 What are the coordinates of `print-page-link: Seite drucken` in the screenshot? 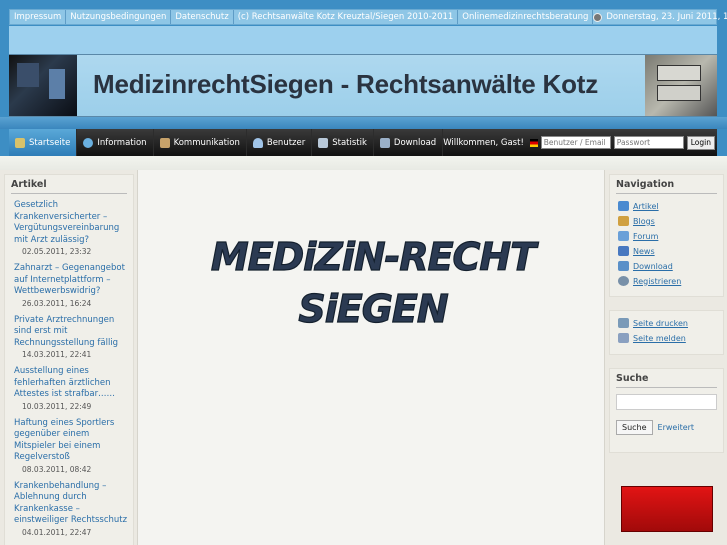 It's located at (670, 323).